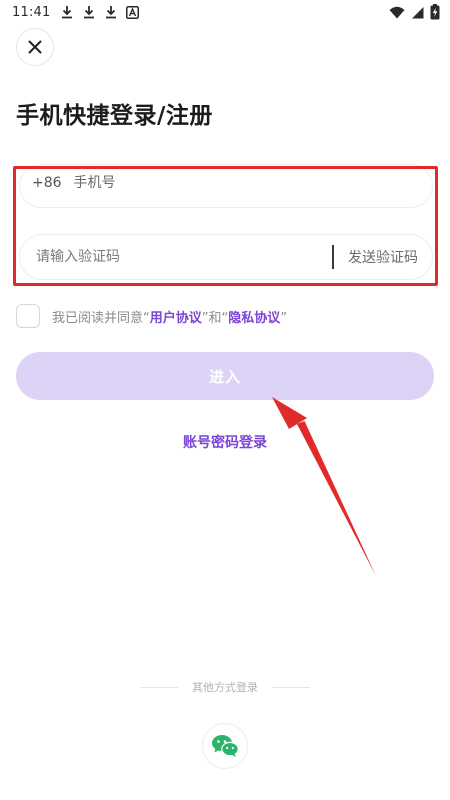 The image size is (450, 800). I want to click on divider-line-left, so click(159, 687).